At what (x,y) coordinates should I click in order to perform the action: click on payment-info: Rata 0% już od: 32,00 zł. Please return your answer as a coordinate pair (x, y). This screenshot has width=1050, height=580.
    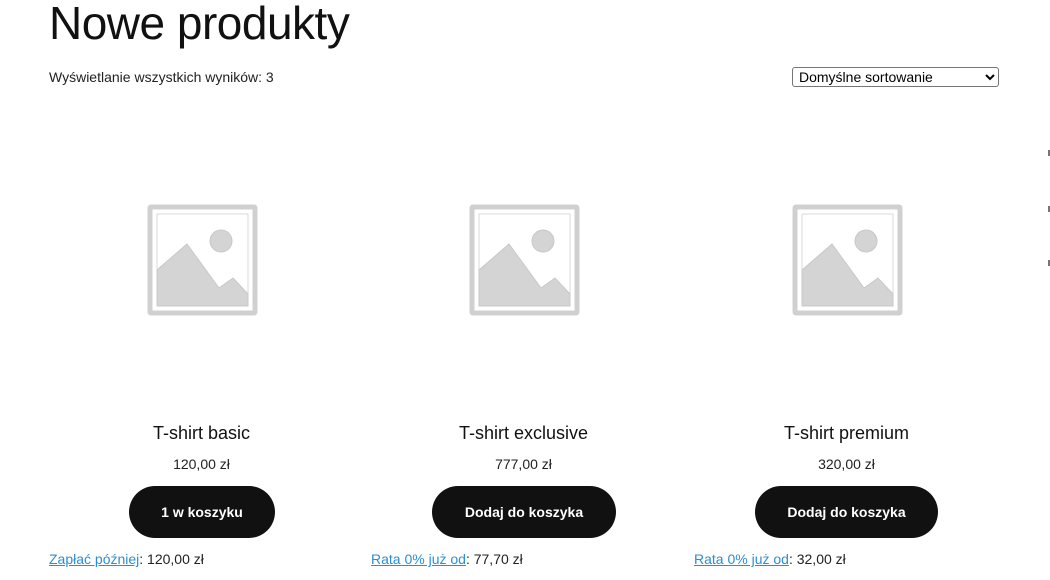
    Looking at the image, I should click on (770, 559).